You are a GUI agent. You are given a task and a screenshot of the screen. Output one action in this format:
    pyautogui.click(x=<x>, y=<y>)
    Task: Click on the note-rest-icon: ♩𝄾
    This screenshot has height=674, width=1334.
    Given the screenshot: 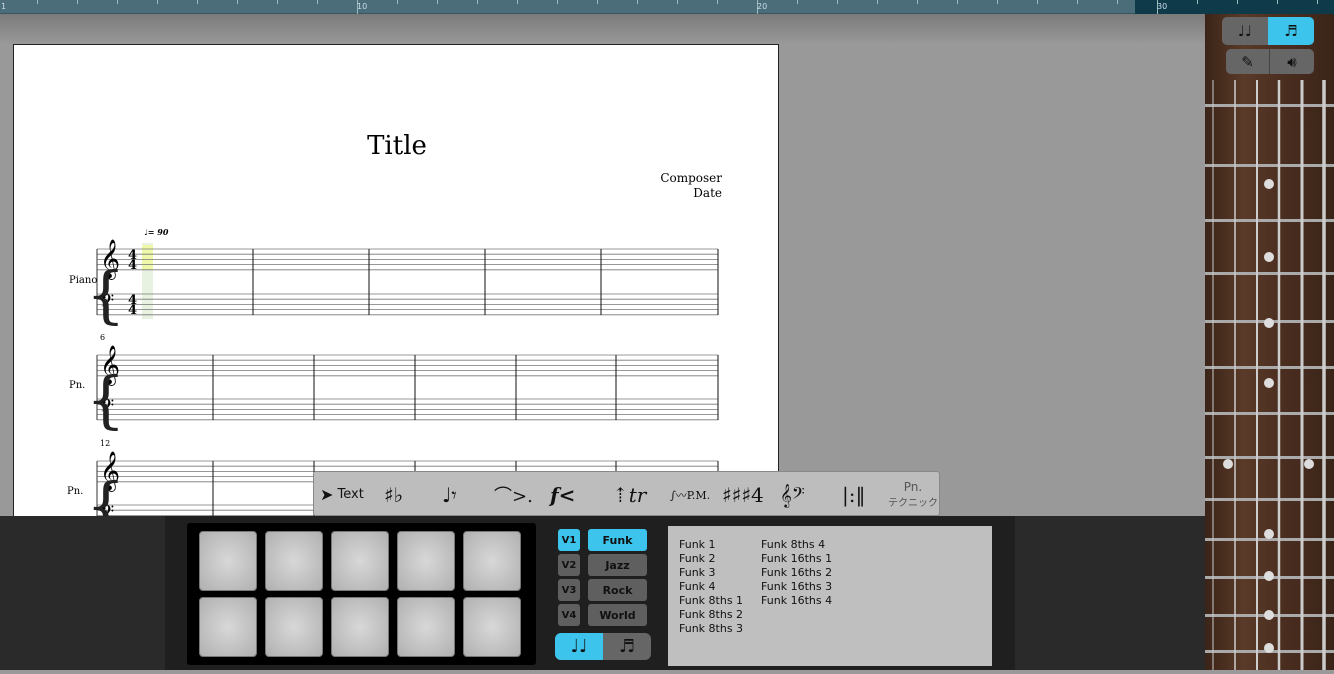 What is the action you would take?
    pyautogui.click(x=449, y=494)
    